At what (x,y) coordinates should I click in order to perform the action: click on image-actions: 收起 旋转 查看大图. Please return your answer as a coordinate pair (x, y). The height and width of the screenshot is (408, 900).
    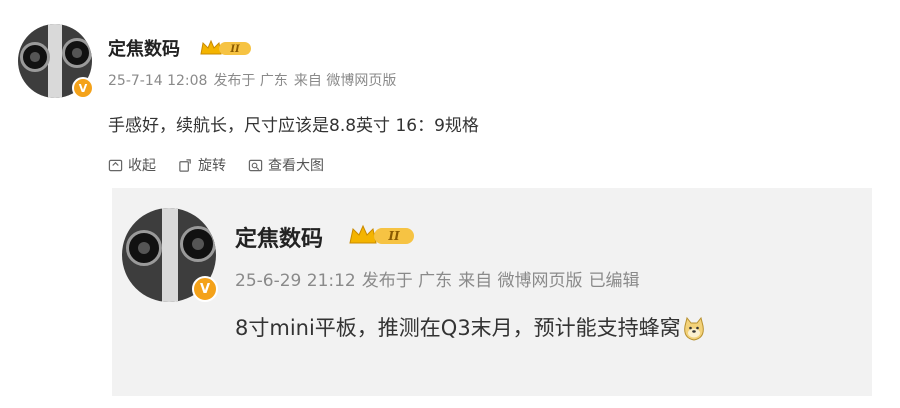
    Looking at the image, I should click on (216, 165).